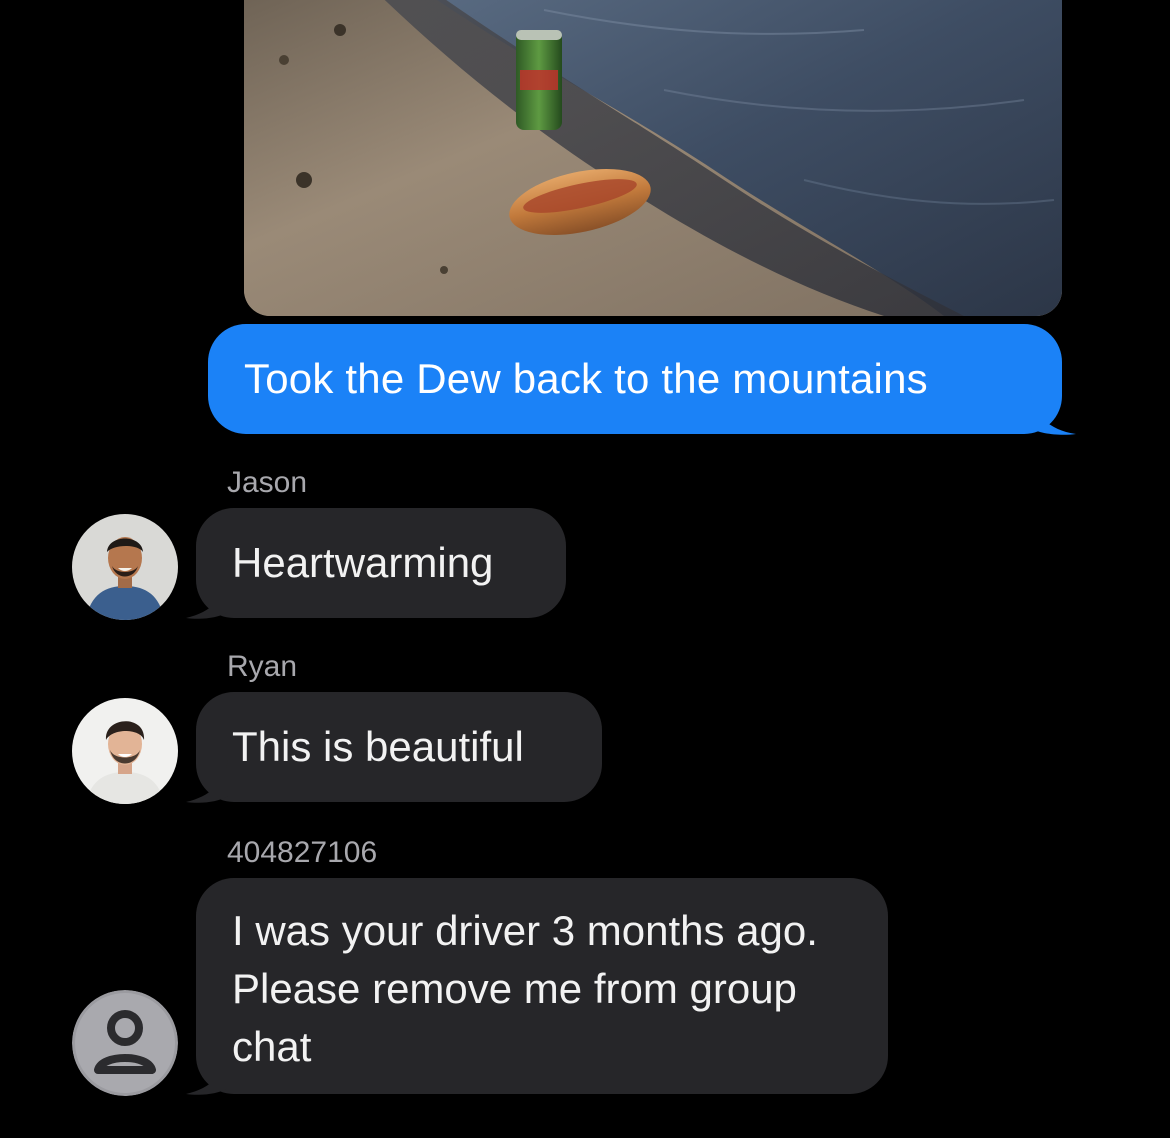 Image resolution: width=1170 pixels, height=1138 pixels. I want to click on avatar-jason, so click(125, 567).